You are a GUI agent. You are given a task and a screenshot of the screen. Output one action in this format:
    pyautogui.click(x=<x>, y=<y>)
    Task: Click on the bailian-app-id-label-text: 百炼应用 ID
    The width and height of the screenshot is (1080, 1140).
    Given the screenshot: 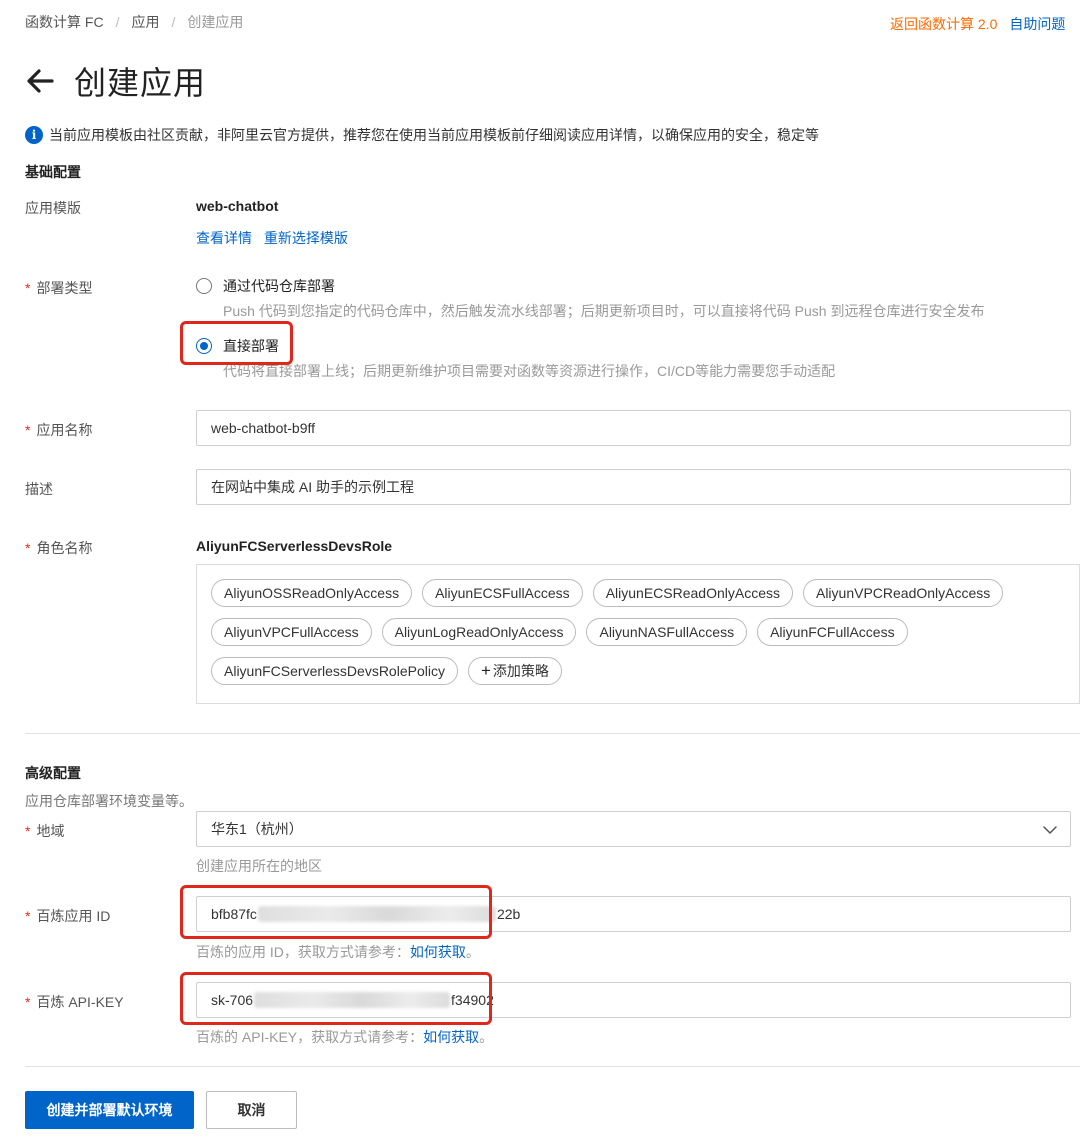 What is the action you would take?
    pyautogui.click(x=73, y=916)
    